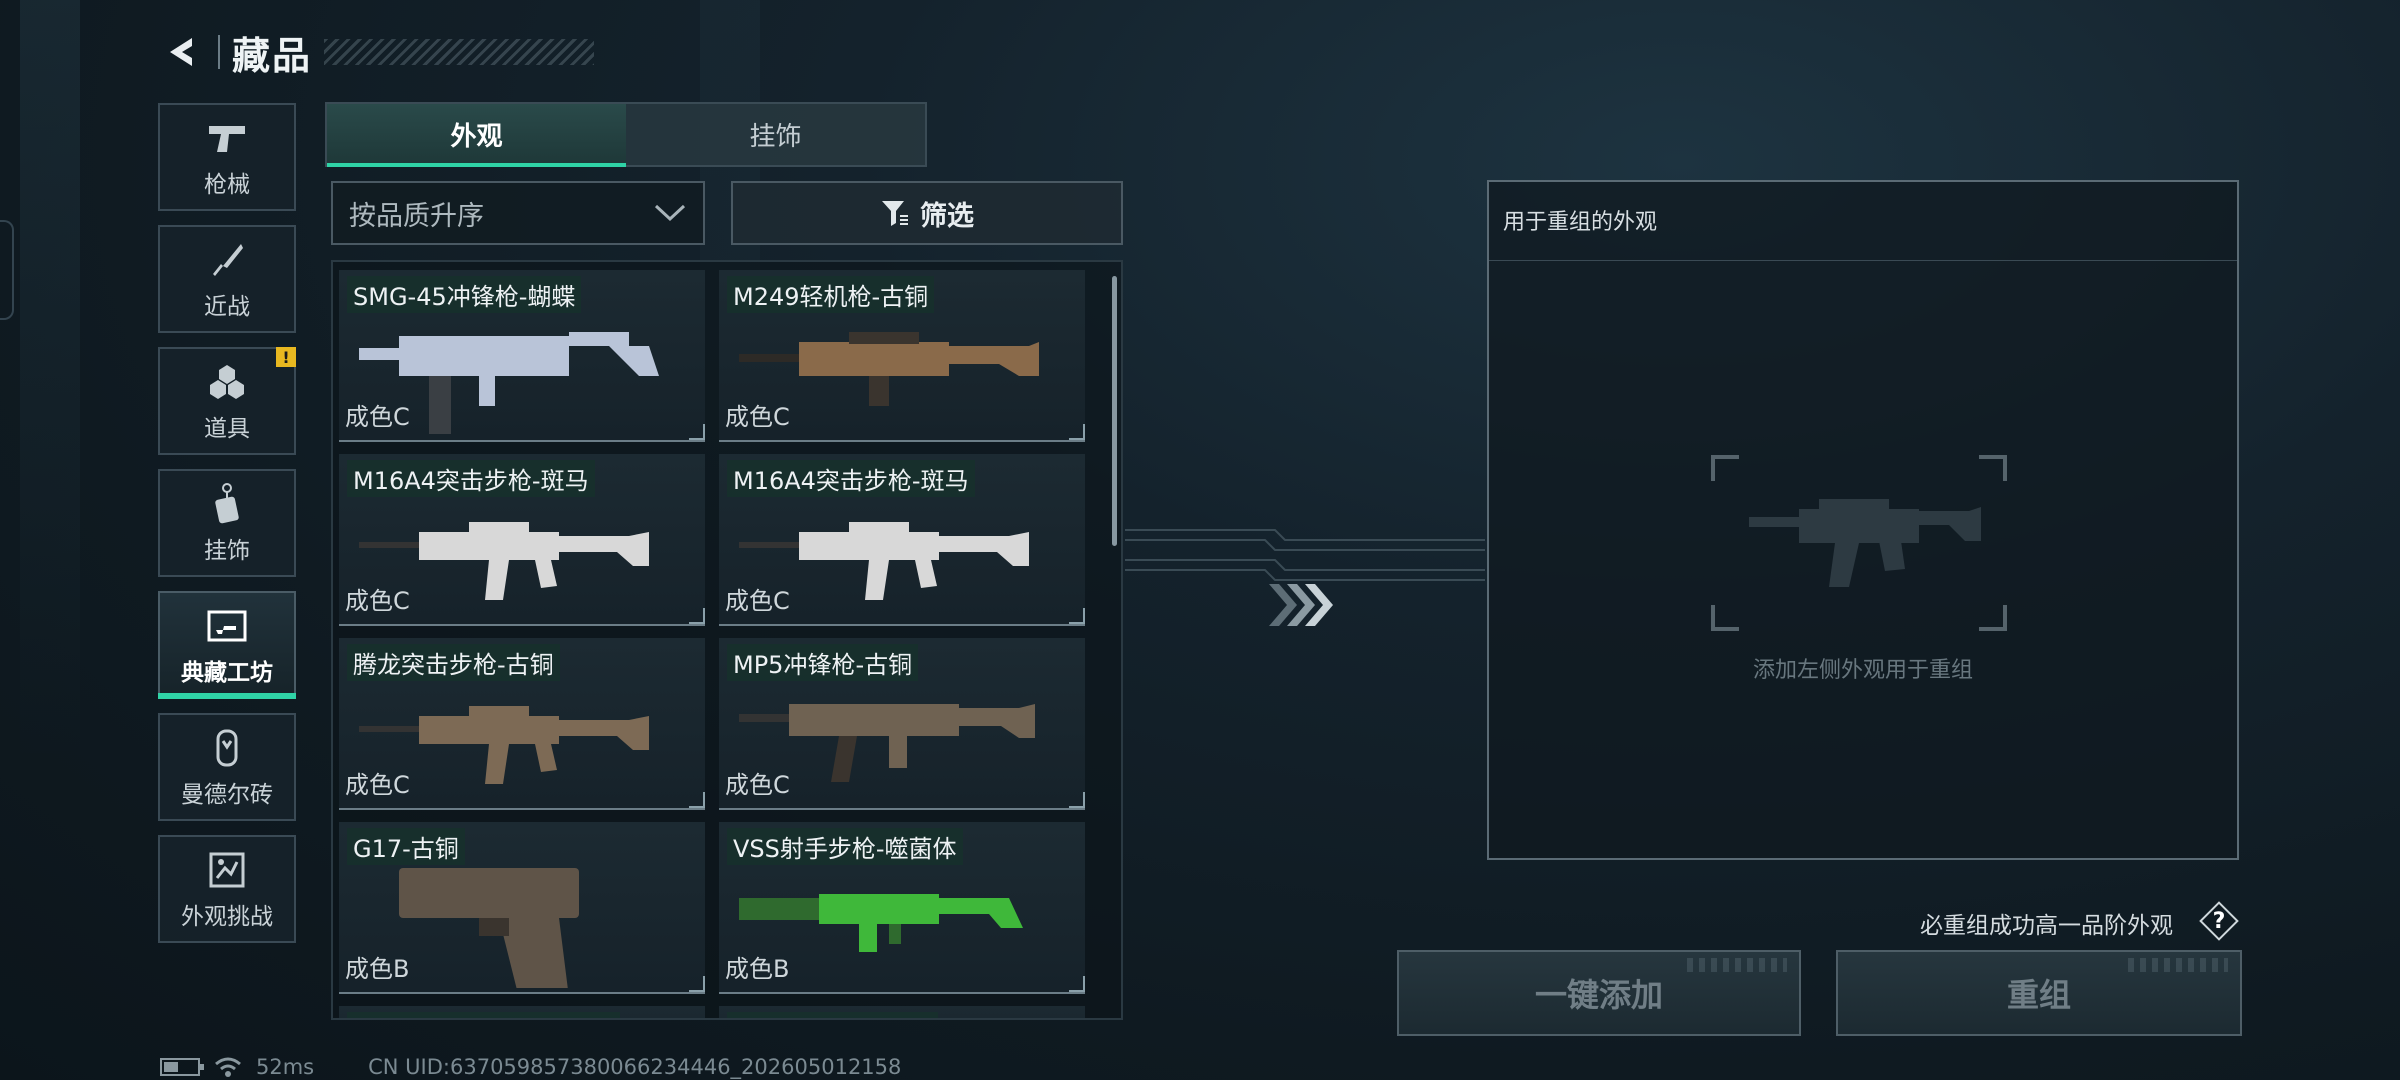 Image resolution: width=2400 pixels, height=1080 pixels. What do you see at coordinates (227, 551) in the screenshot?
I see `sidebar-item-label: 挂饰` at bounding box center [227, 551].